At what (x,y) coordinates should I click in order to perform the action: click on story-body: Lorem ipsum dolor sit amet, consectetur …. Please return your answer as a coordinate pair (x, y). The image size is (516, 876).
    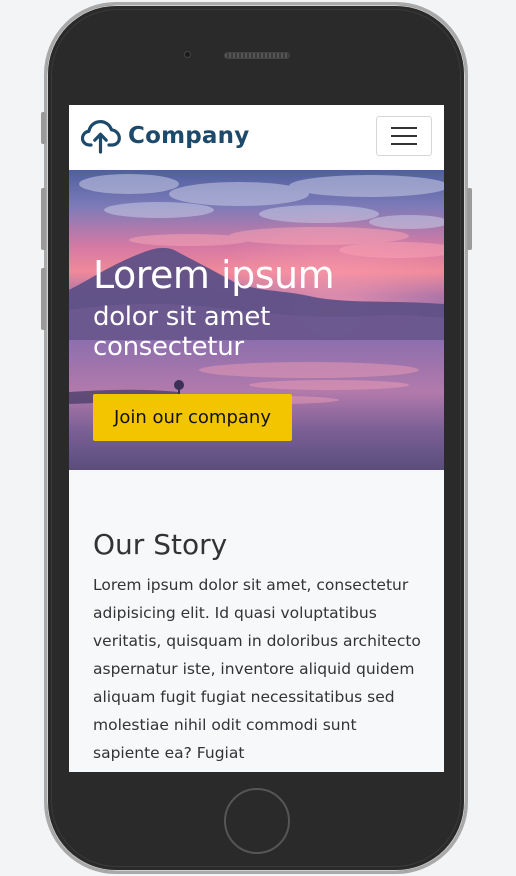
    Looking at the image, I should click on (257, 669).